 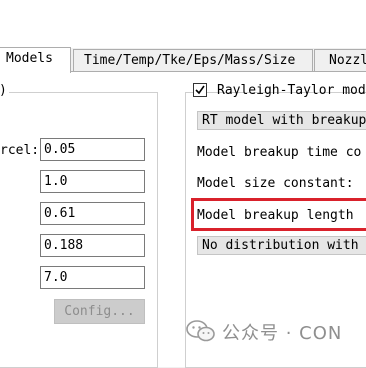 What do you see at coordinates (278, 214) in the screenshot?
I see `highlight-box` at bounding box center [278, 214].